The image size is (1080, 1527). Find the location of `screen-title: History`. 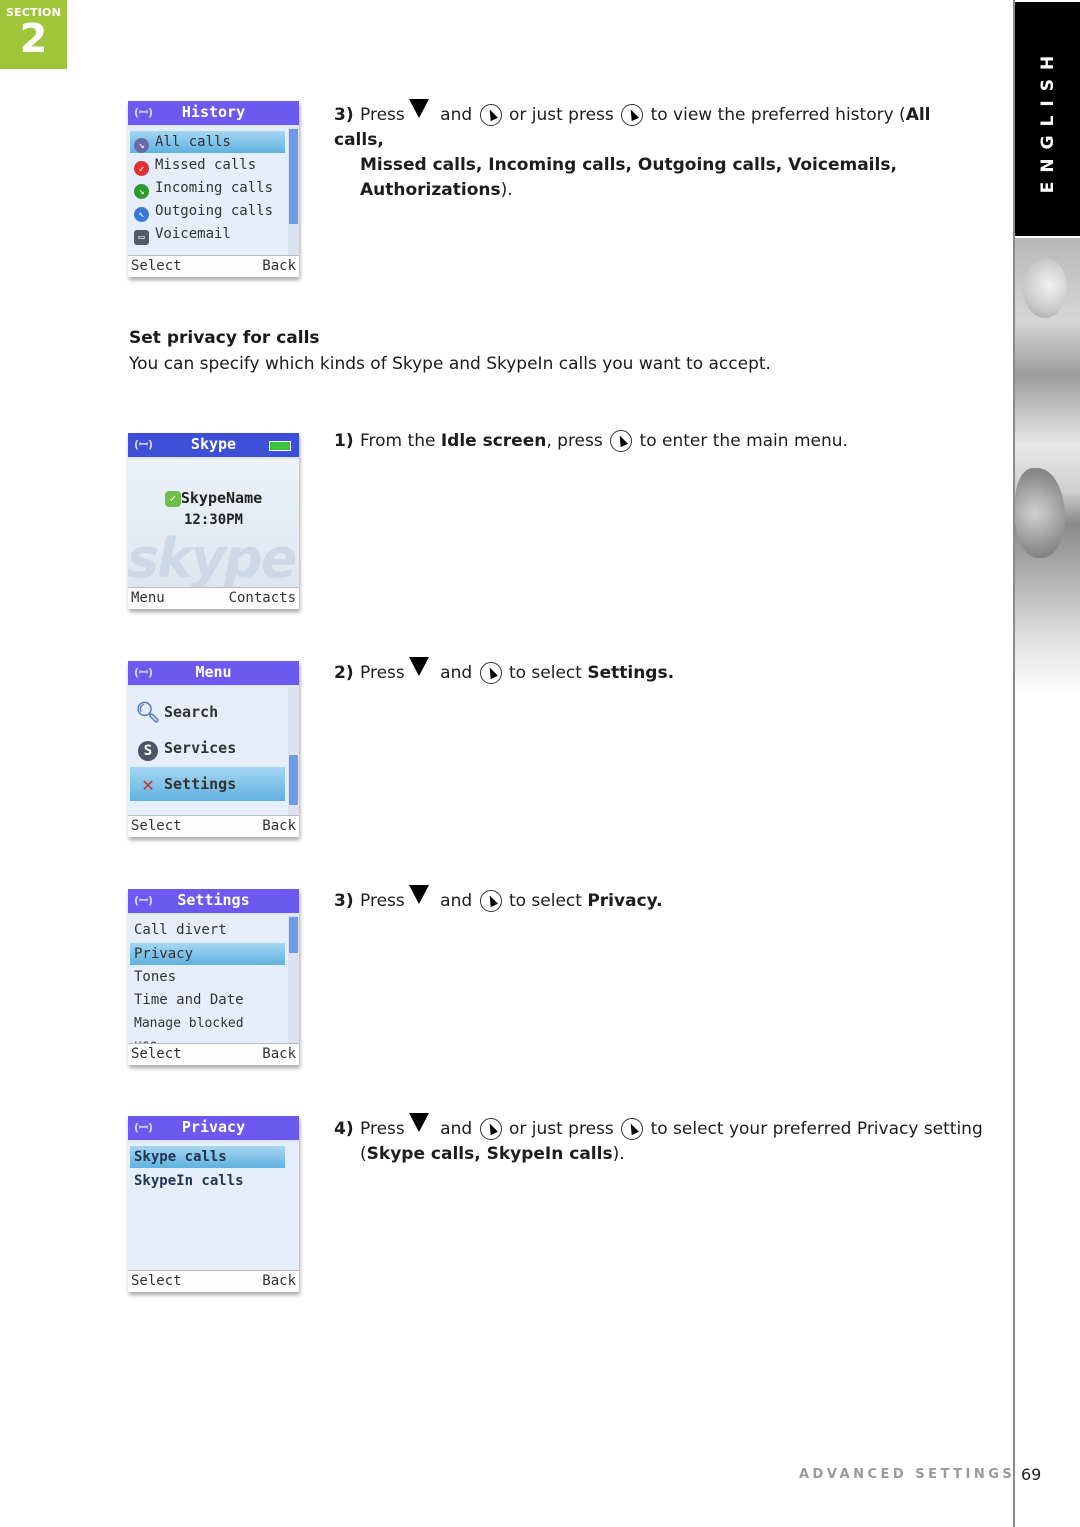

screen-title: History is located at coordinates (213, 112).